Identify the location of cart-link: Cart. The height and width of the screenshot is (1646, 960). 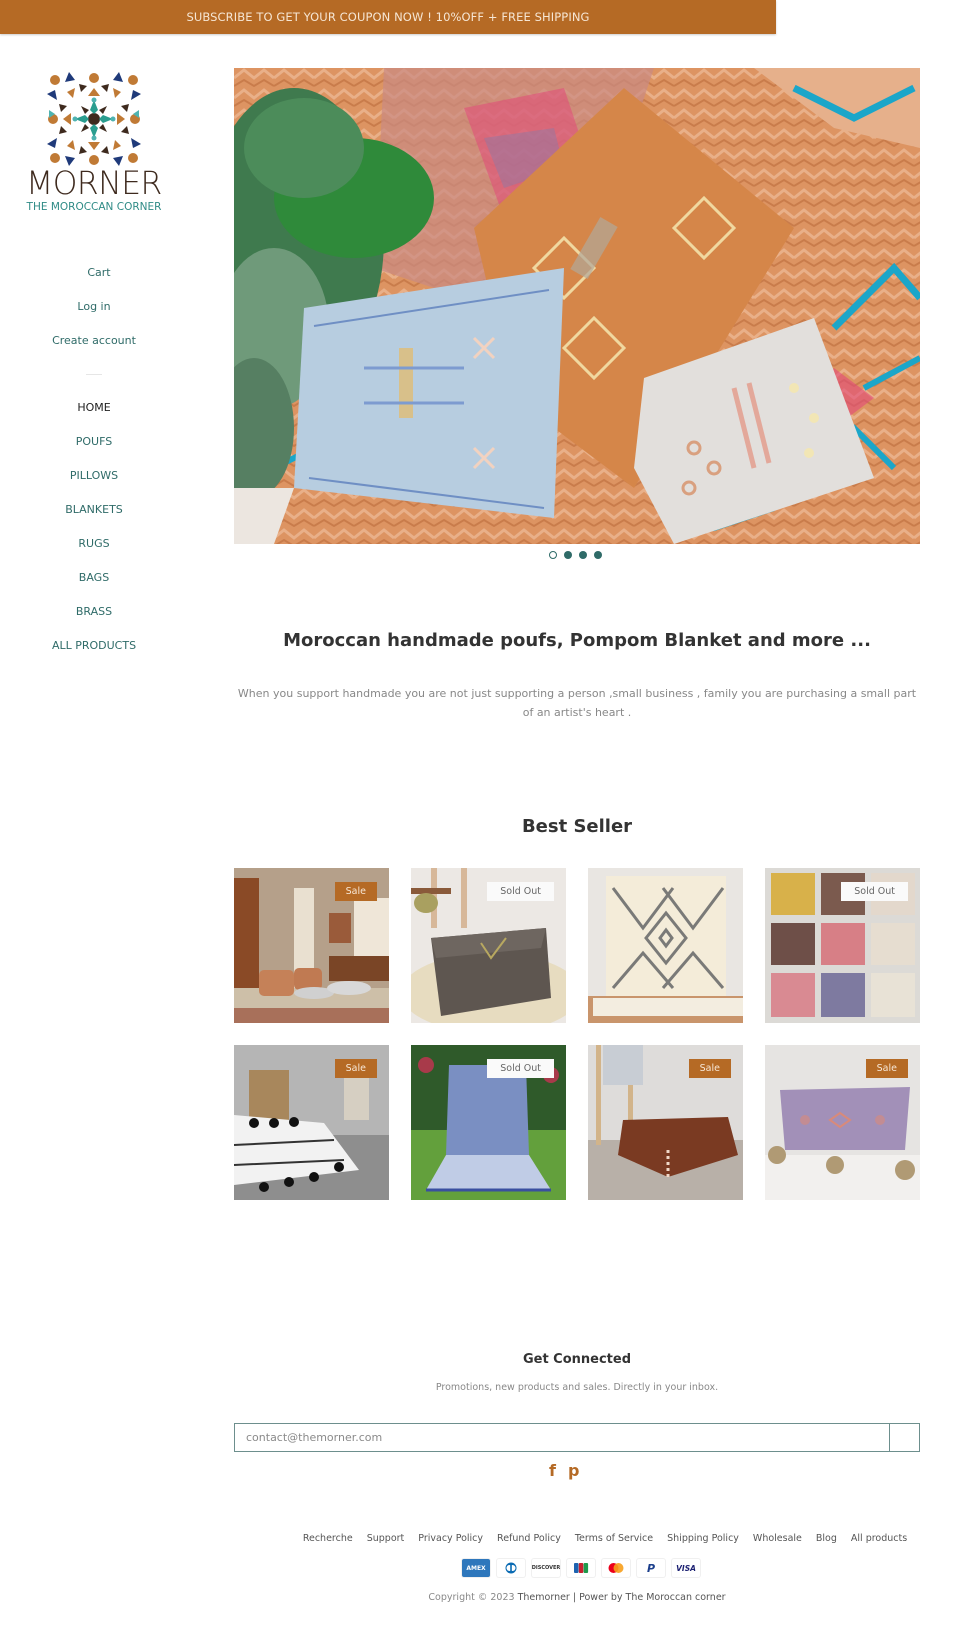
(94, 273).